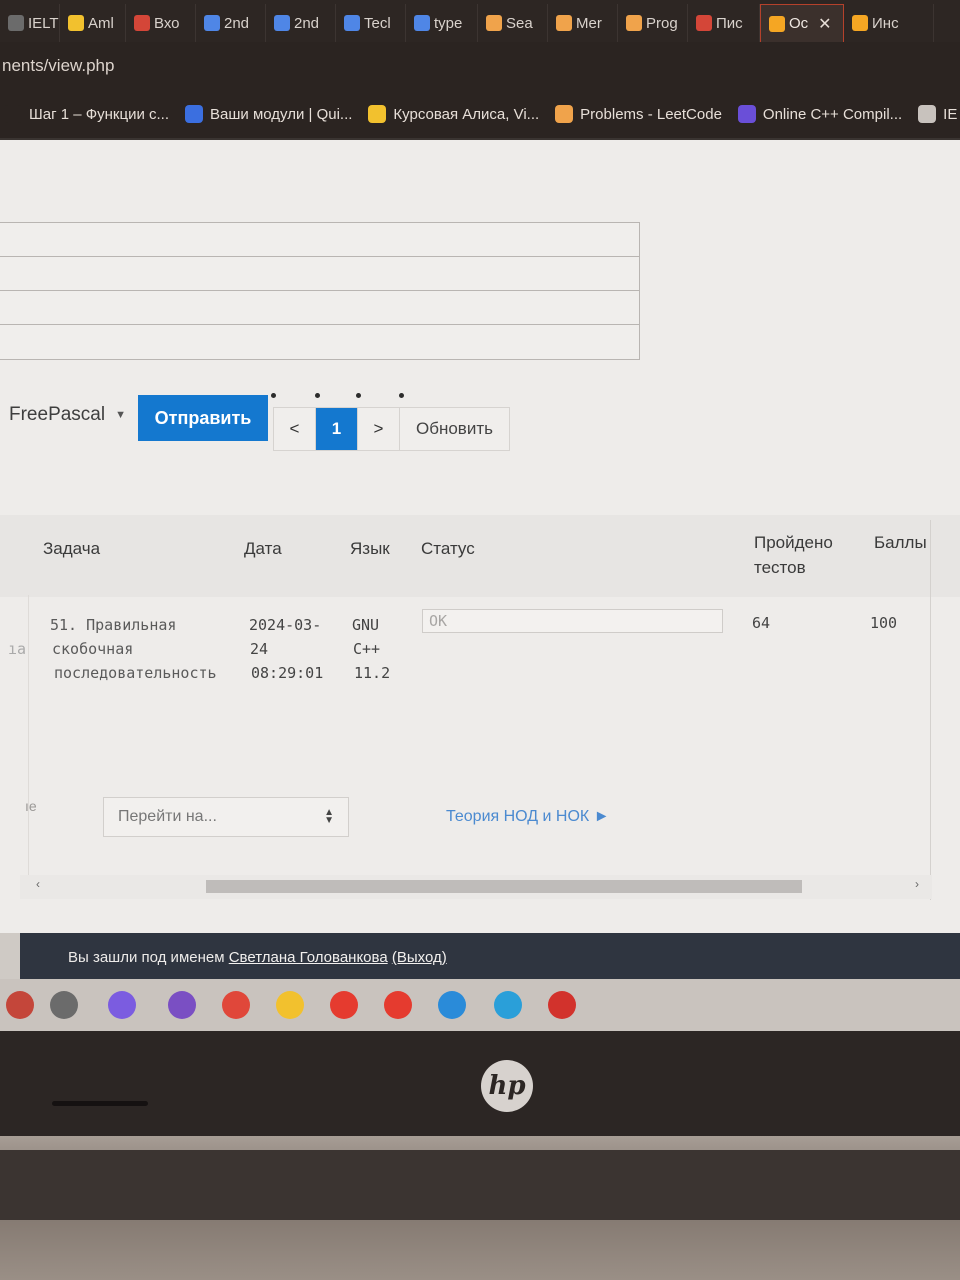 This screenshot has height=1280, width=960. Describe the element at coordinates (344, 1005) in the screenshot. I see `yandex-icon` at that location.